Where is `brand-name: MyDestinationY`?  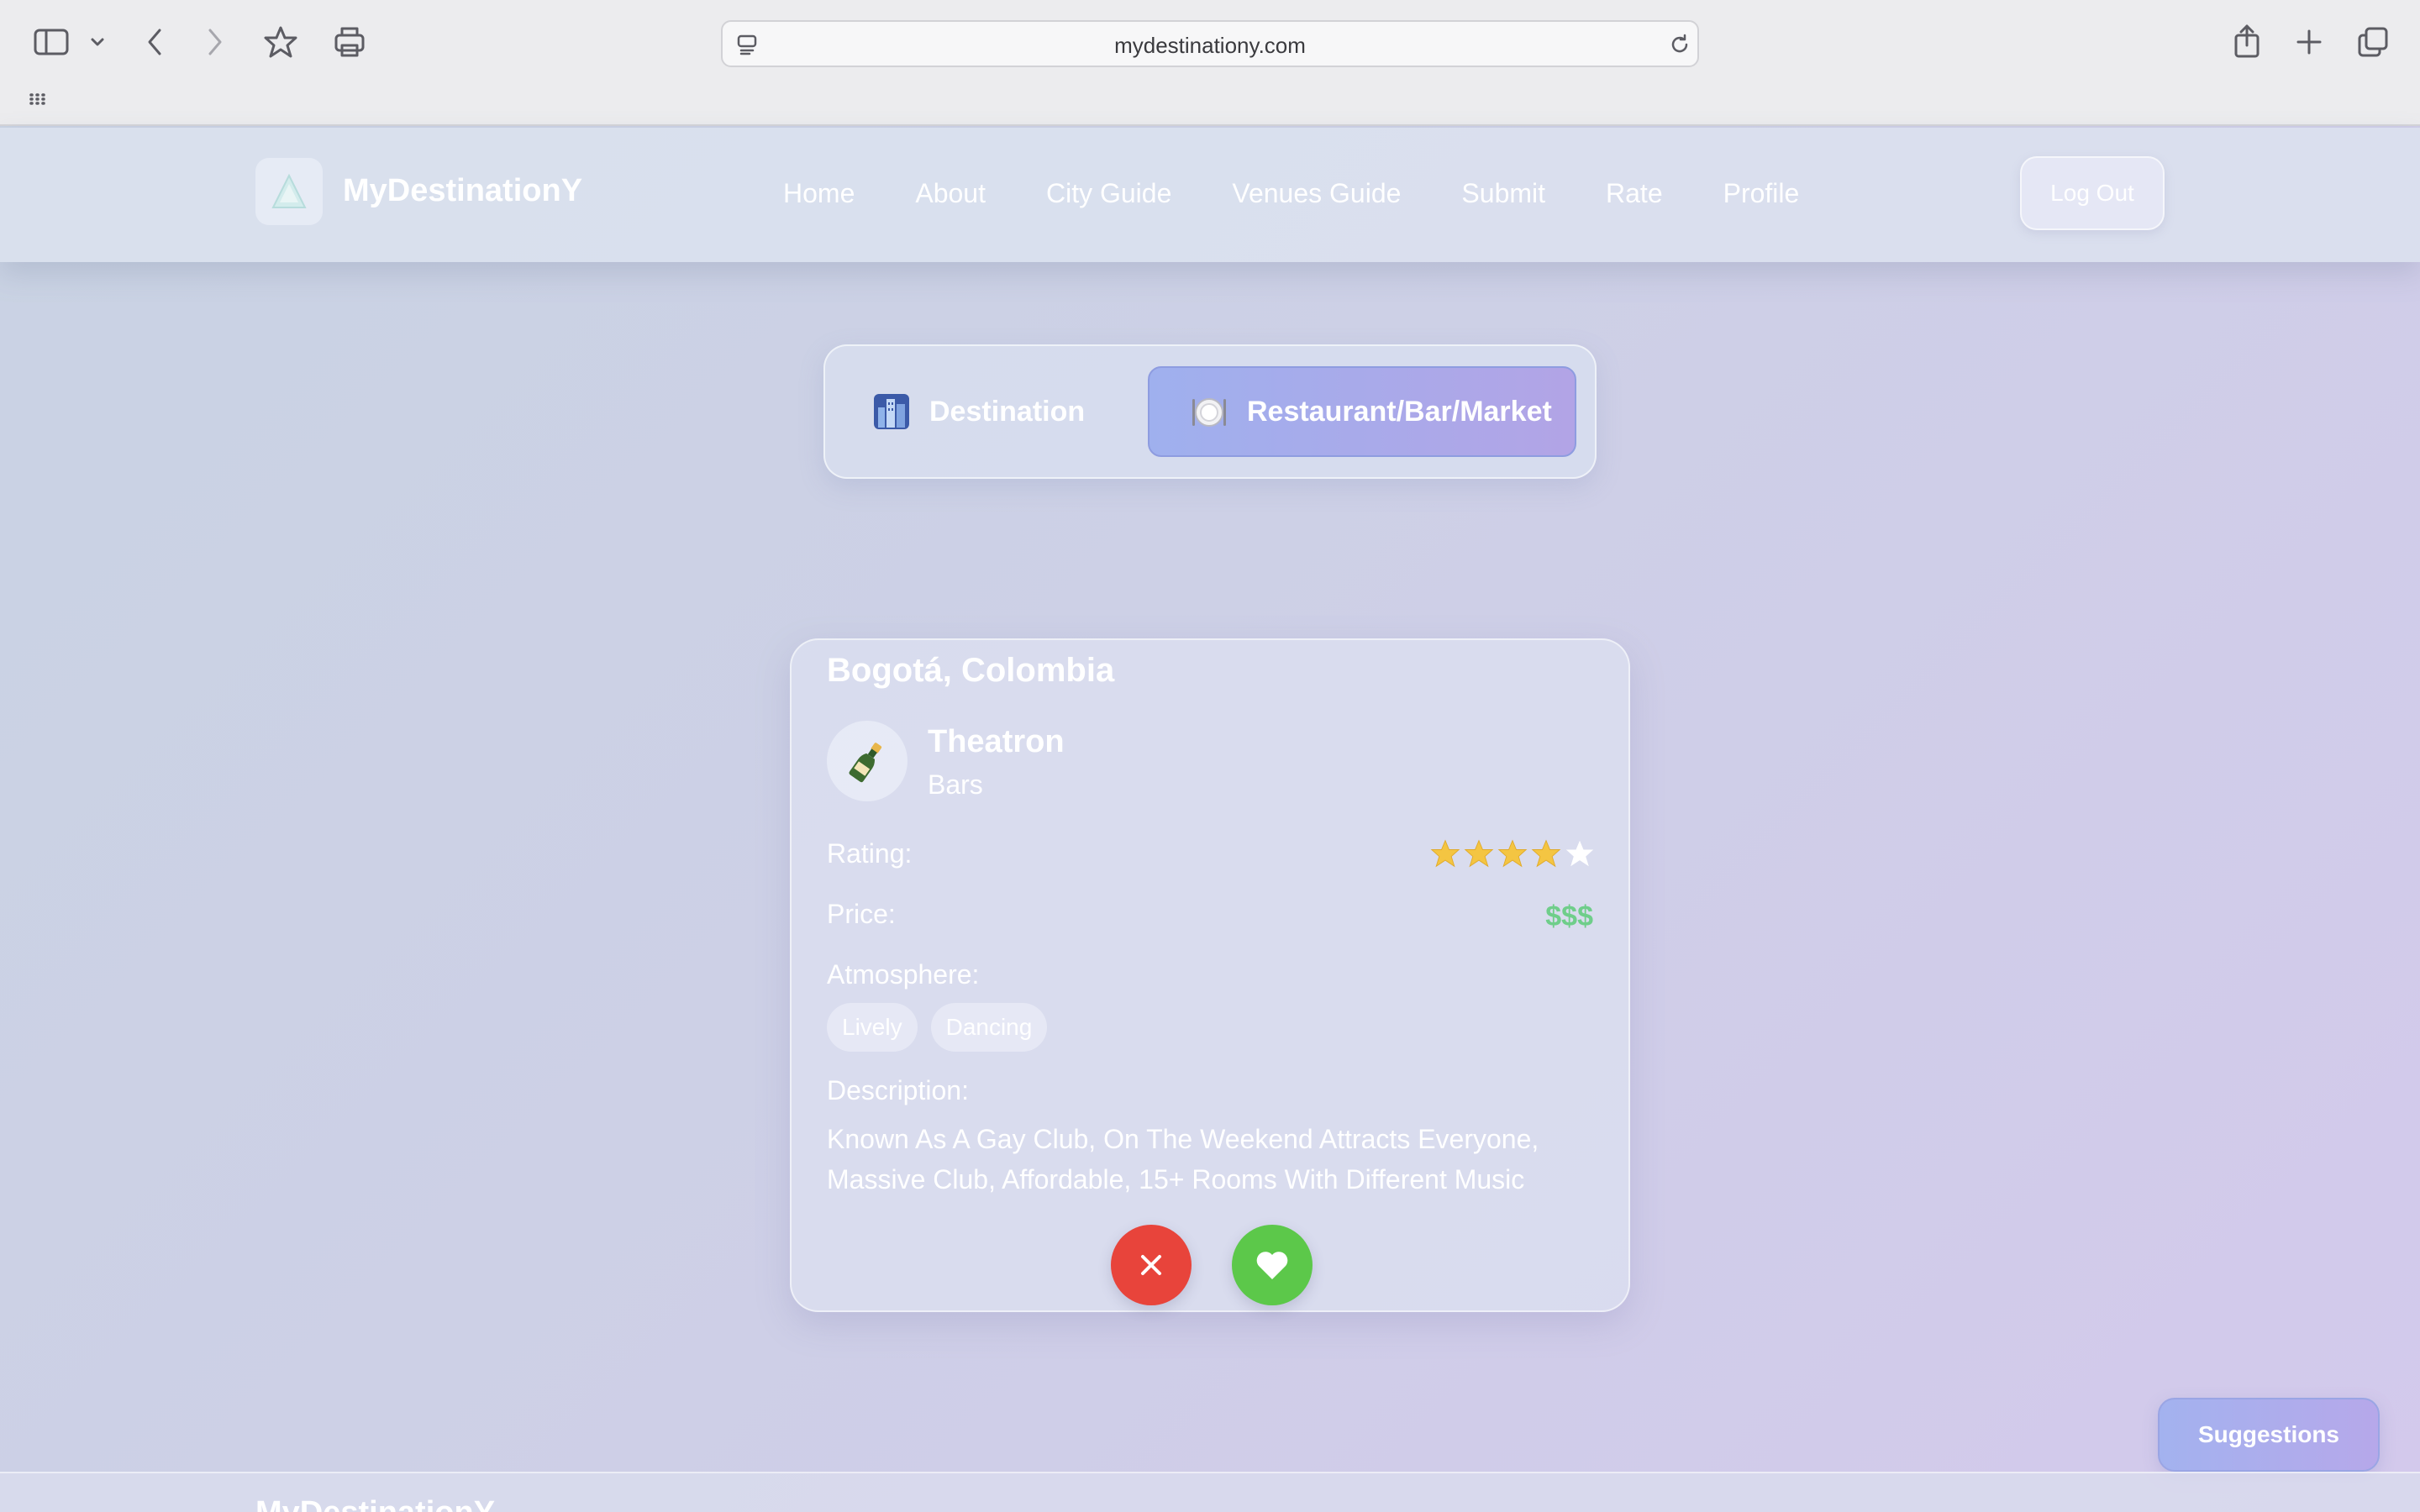 brand-name: MyDestinationY is located at coordinates (463, 191).